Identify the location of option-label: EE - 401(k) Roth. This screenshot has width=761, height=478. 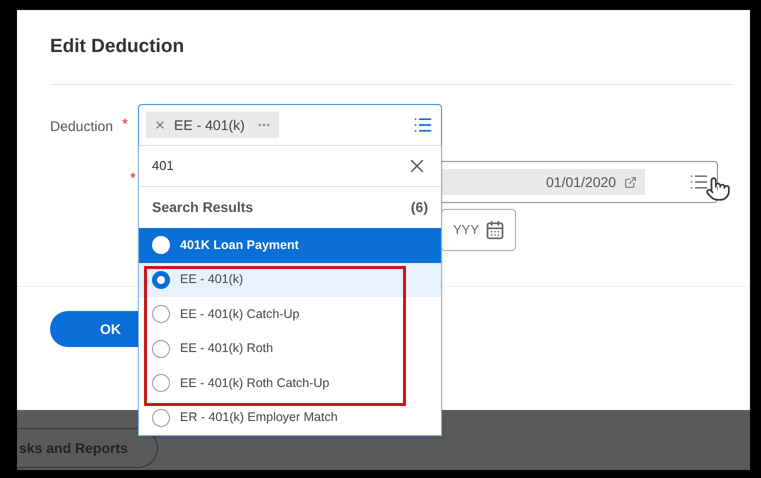
(227, 349).